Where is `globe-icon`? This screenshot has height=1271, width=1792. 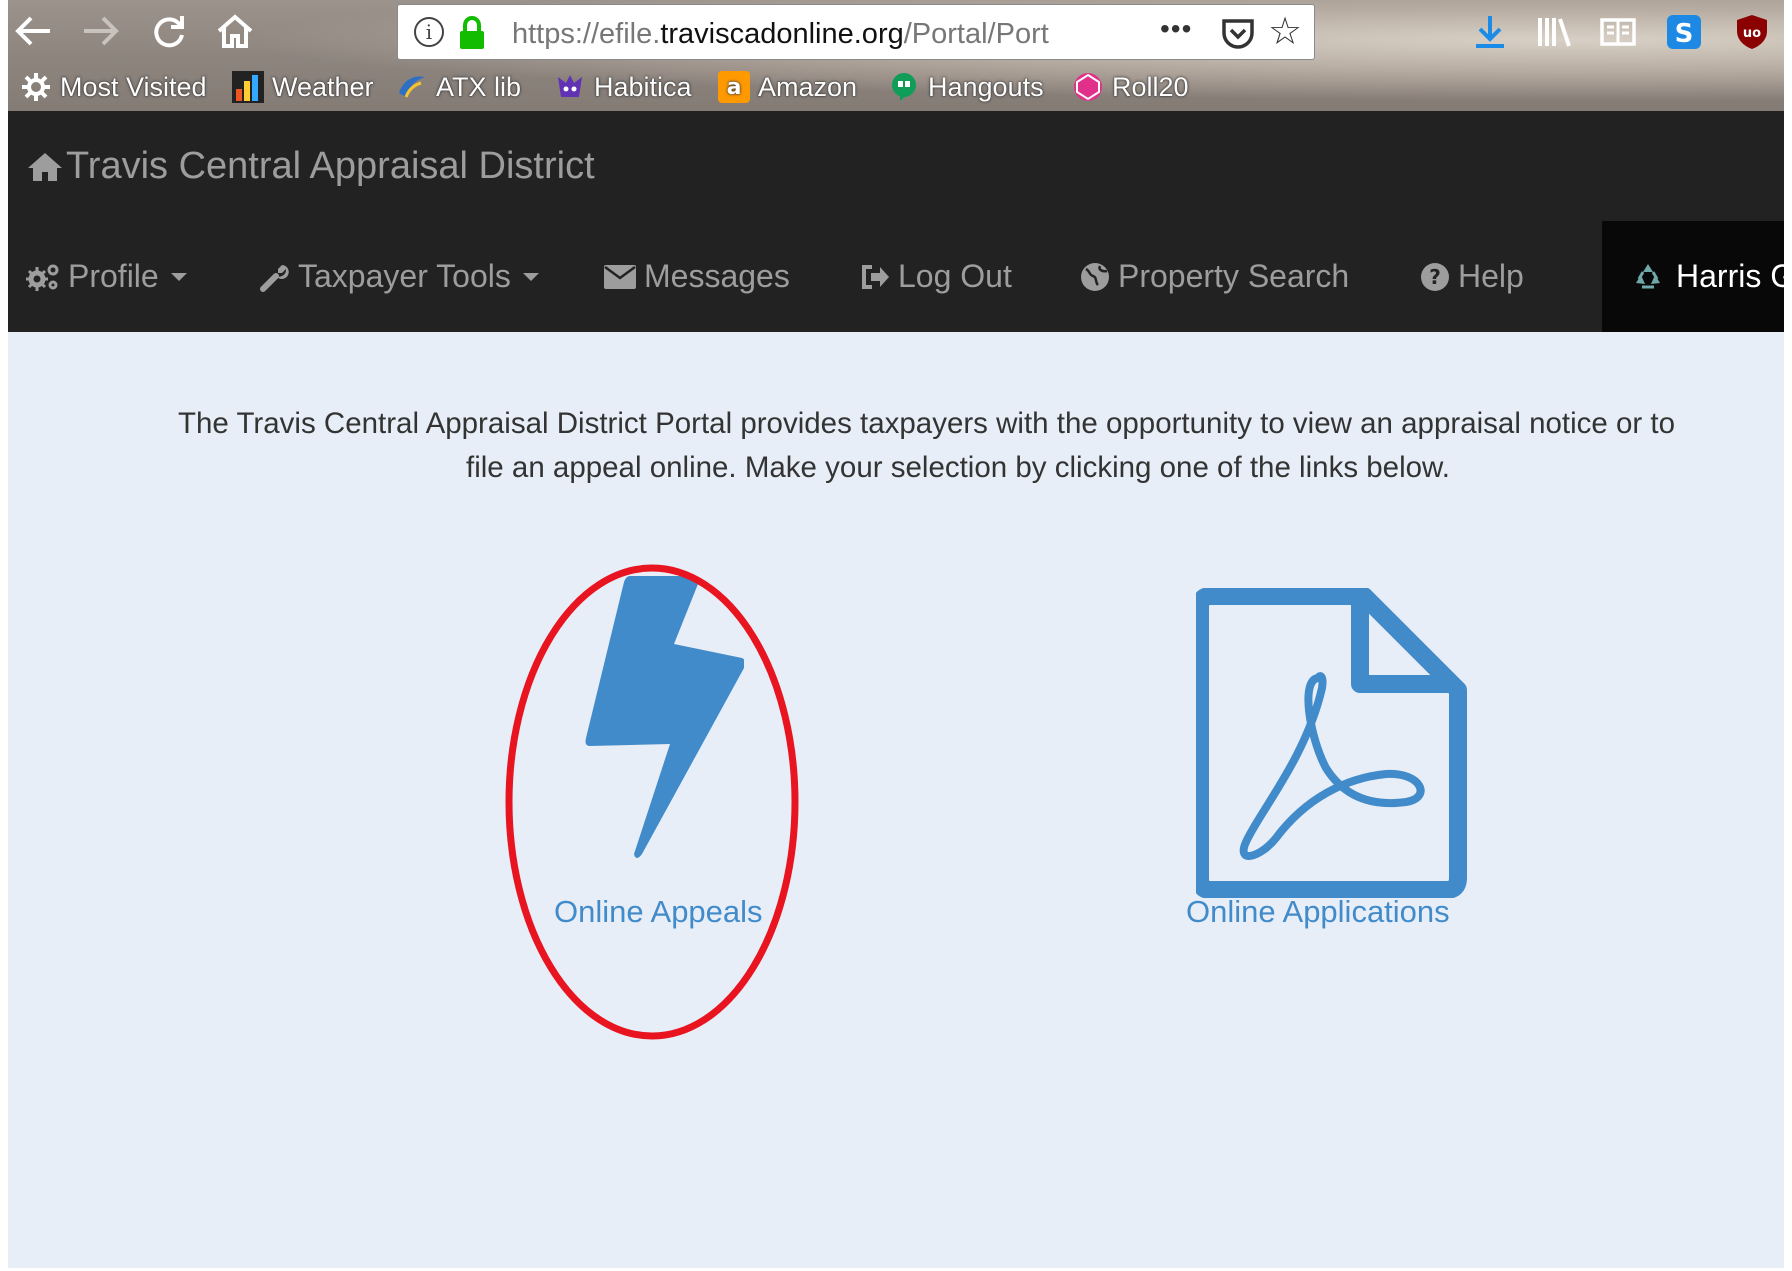
globe-icon is located at coordinates (1095, 277).